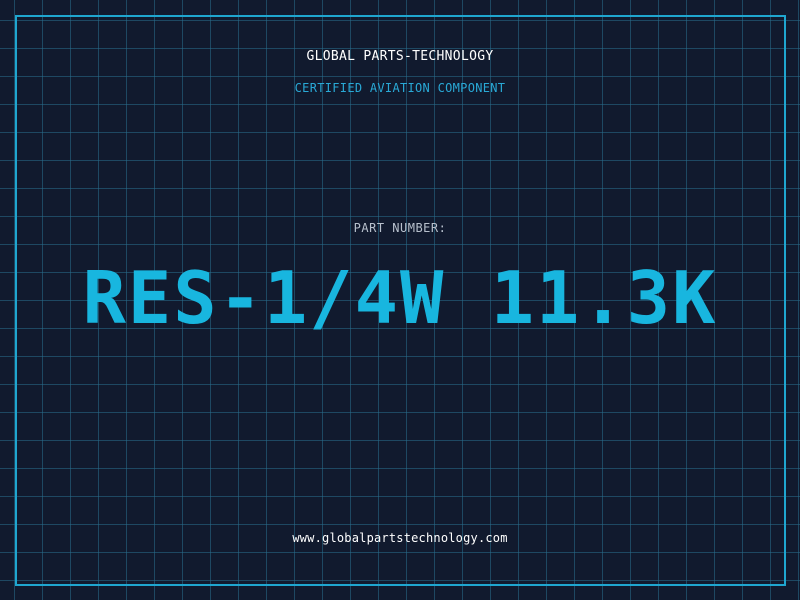 The image size is (800, 600). Describe the element at coordinates (400, 88) in the screenshot. I see `certification-subtitle: CERTIFIED AVIATION COMPONENT` at that location.